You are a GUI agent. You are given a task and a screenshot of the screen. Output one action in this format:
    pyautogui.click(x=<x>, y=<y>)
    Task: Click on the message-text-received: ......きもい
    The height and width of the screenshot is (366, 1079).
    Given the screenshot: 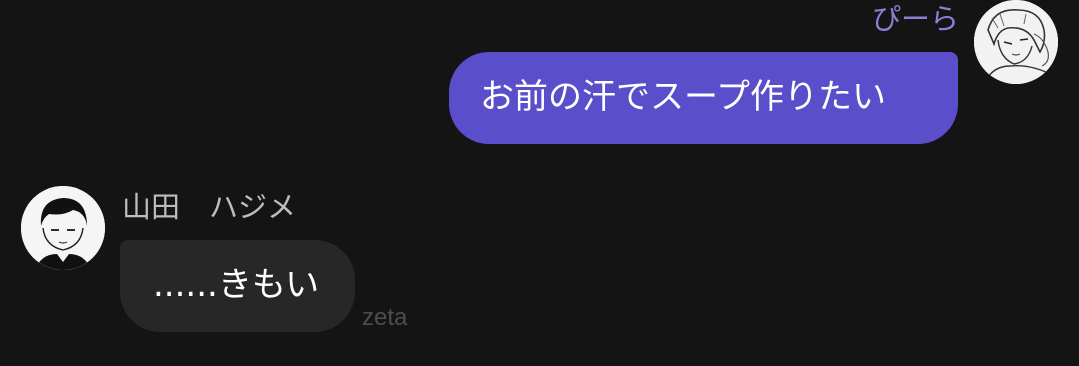 What is the action you would take?
    pyautogui.click(x=236, y=285)
    